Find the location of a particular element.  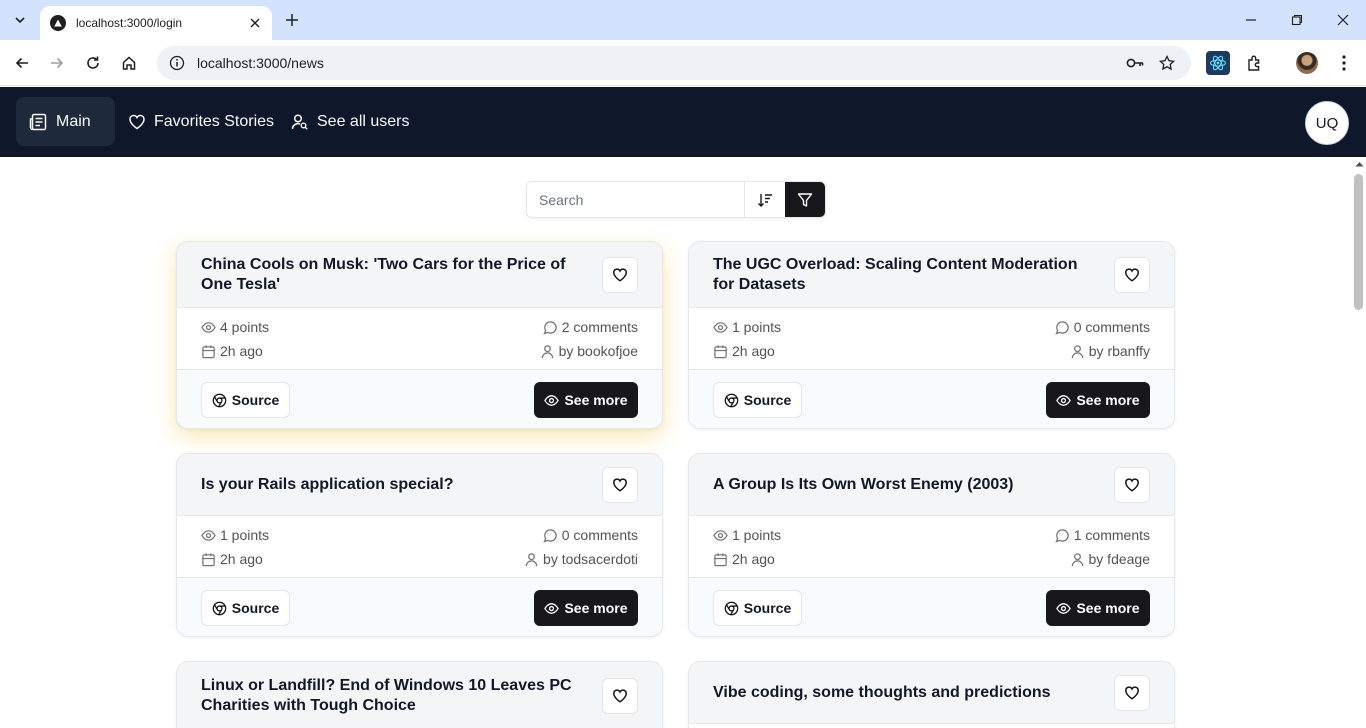

author-text: by bookofjoe is located at coordinates (598, 351).